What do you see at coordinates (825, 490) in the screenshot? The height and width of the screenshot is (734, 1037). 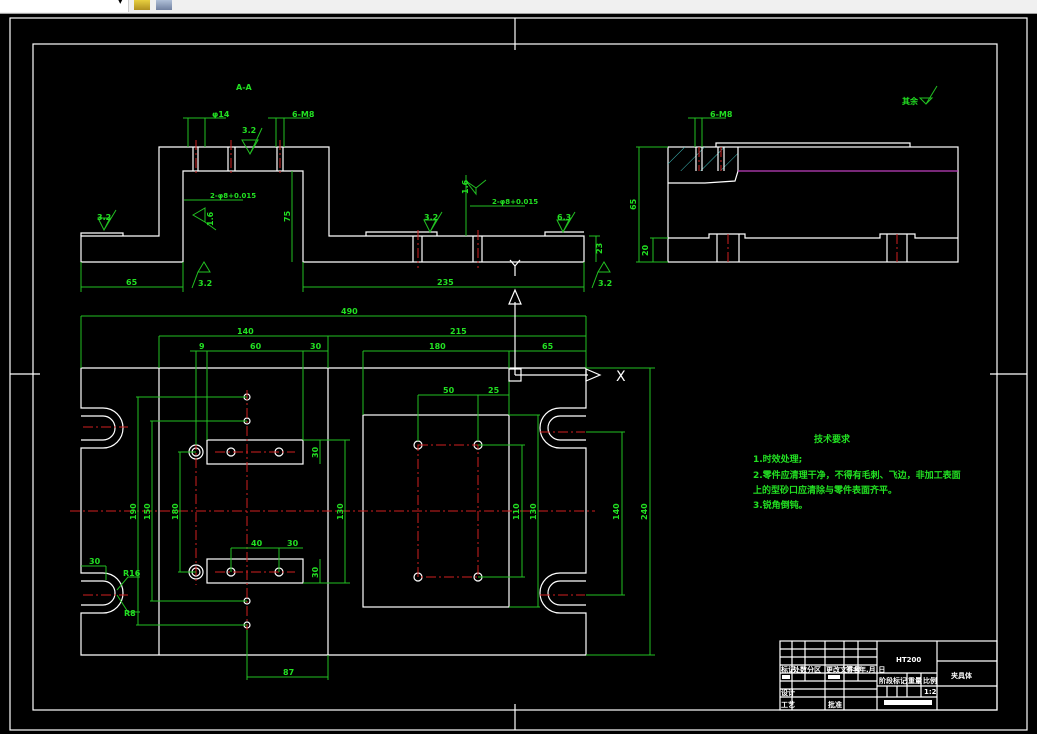 I see `tech-req-line: 上的型砂口应清除与零件表面齐平。` at bounding box center [825, 490].